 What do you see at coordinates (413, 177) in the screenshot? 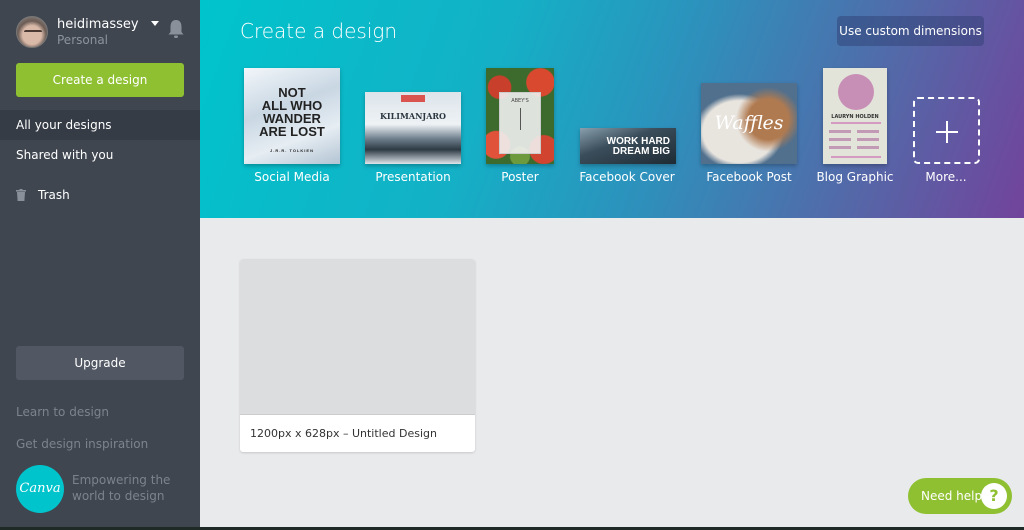
I see `template-label: Presentation` at bounding box center [413, 177].